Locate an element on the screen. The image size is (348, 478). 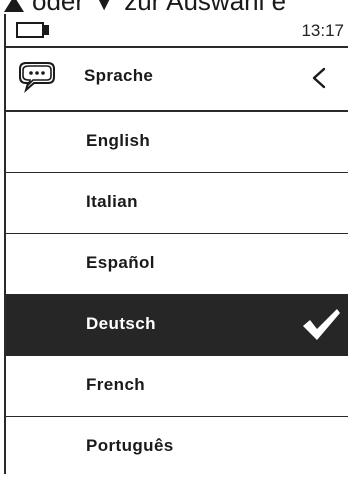
language-label: Português is located at coordinates (130, 445).